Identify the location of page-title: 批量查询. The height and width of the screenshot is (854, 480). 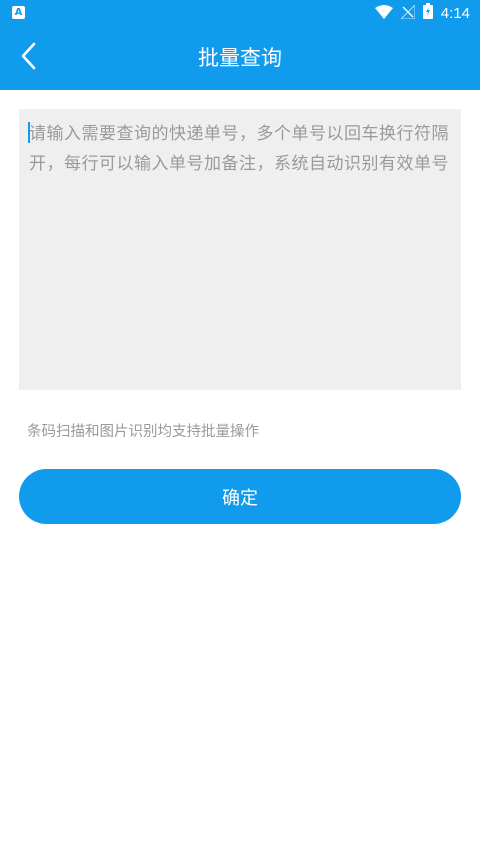
(240, 58).